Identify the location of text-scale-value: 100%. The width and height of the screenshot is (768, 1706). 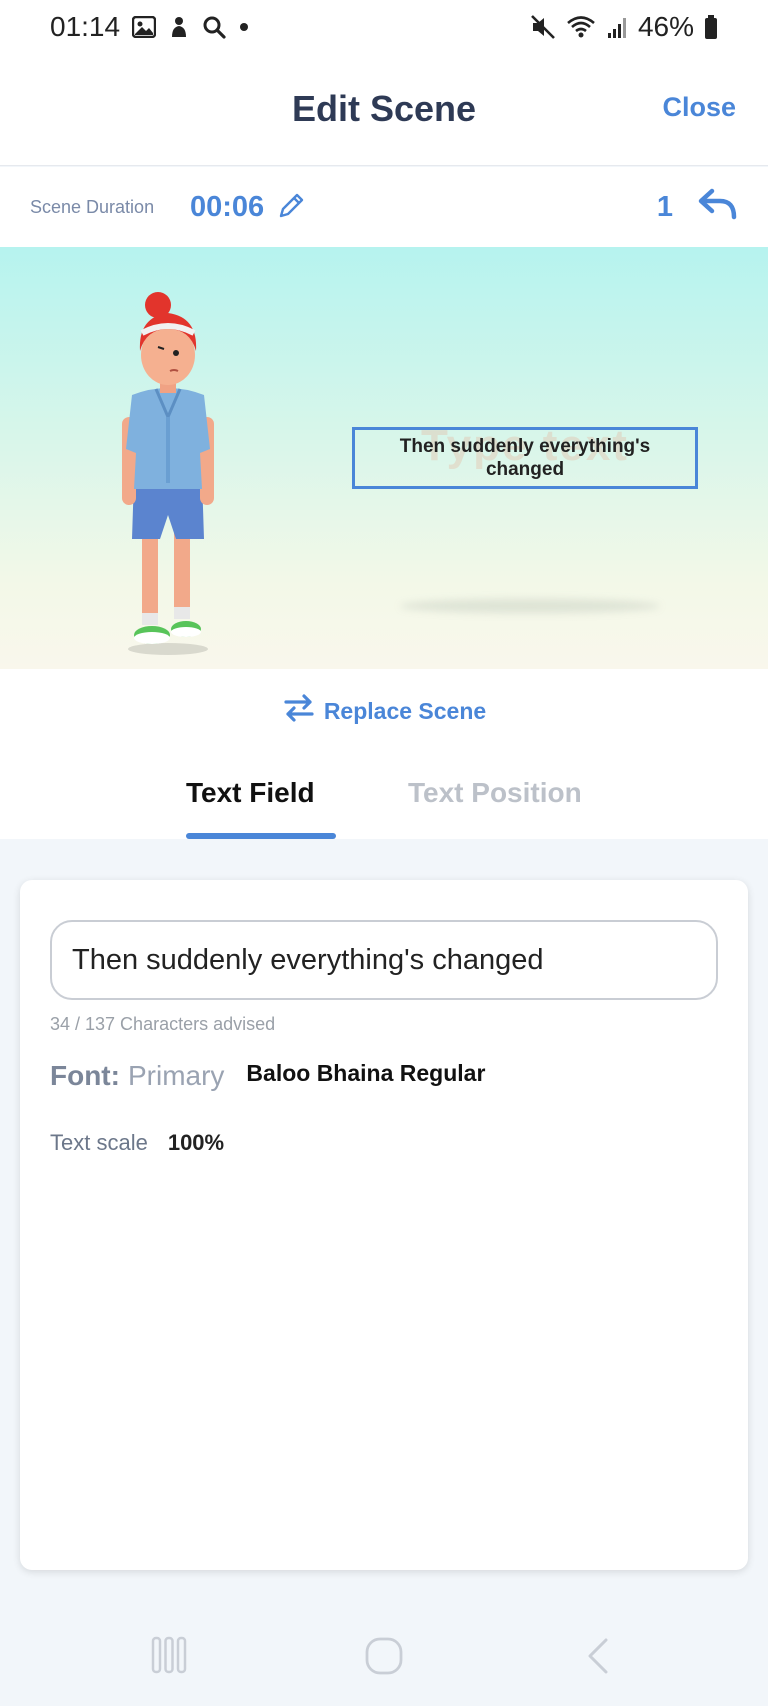
(196, 1143).